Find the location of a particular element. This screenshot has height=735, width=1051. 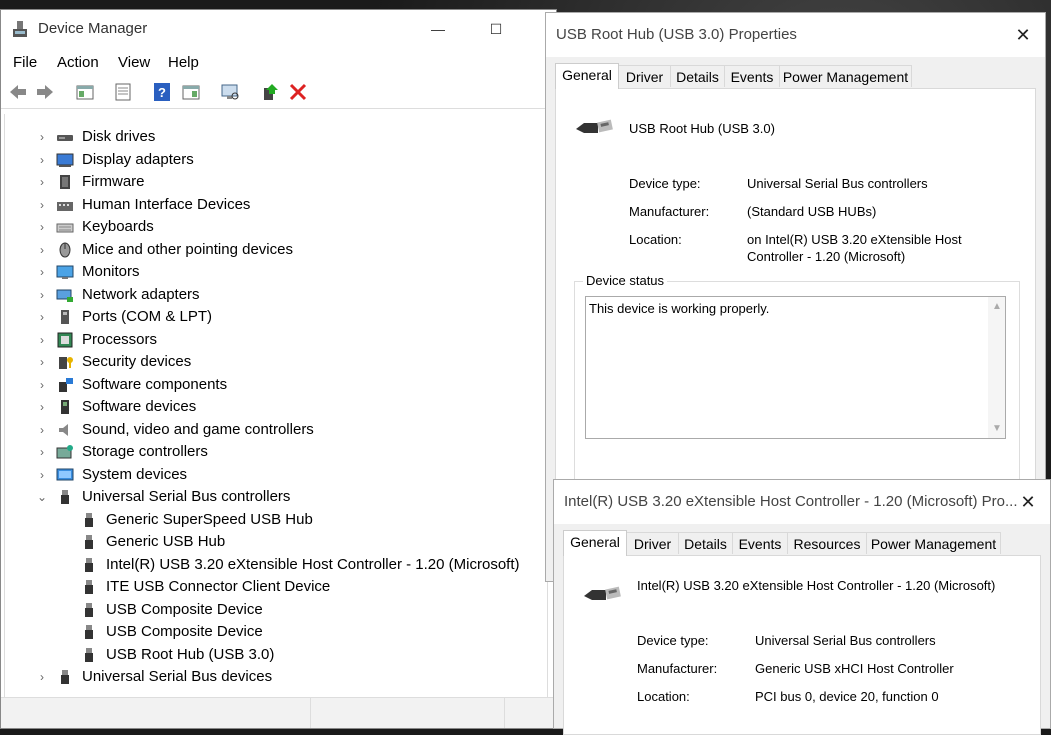

tree-category: › Keyboards is located at coordinates (275, 227).